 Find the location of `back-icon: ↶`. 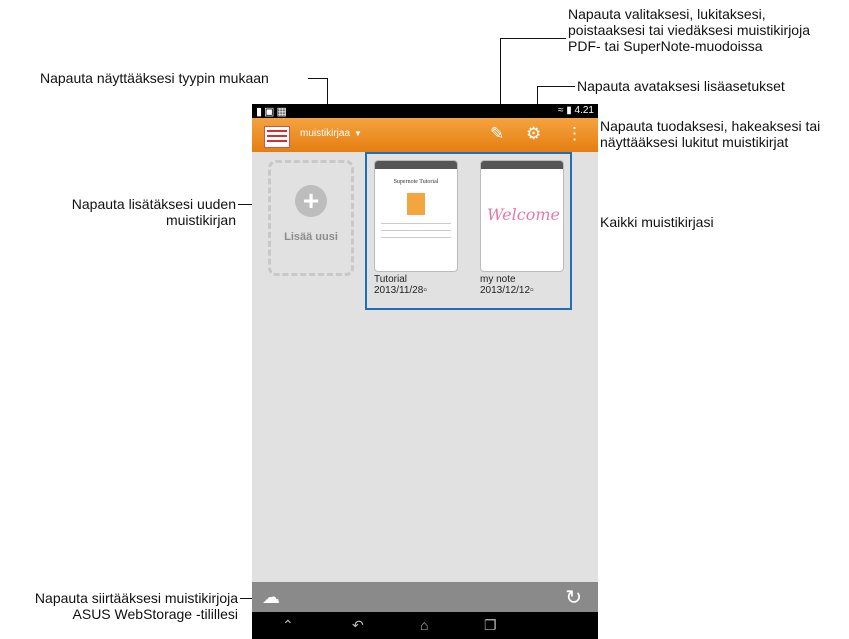

back-icon: ↶ is located at coordinates (358, 625).